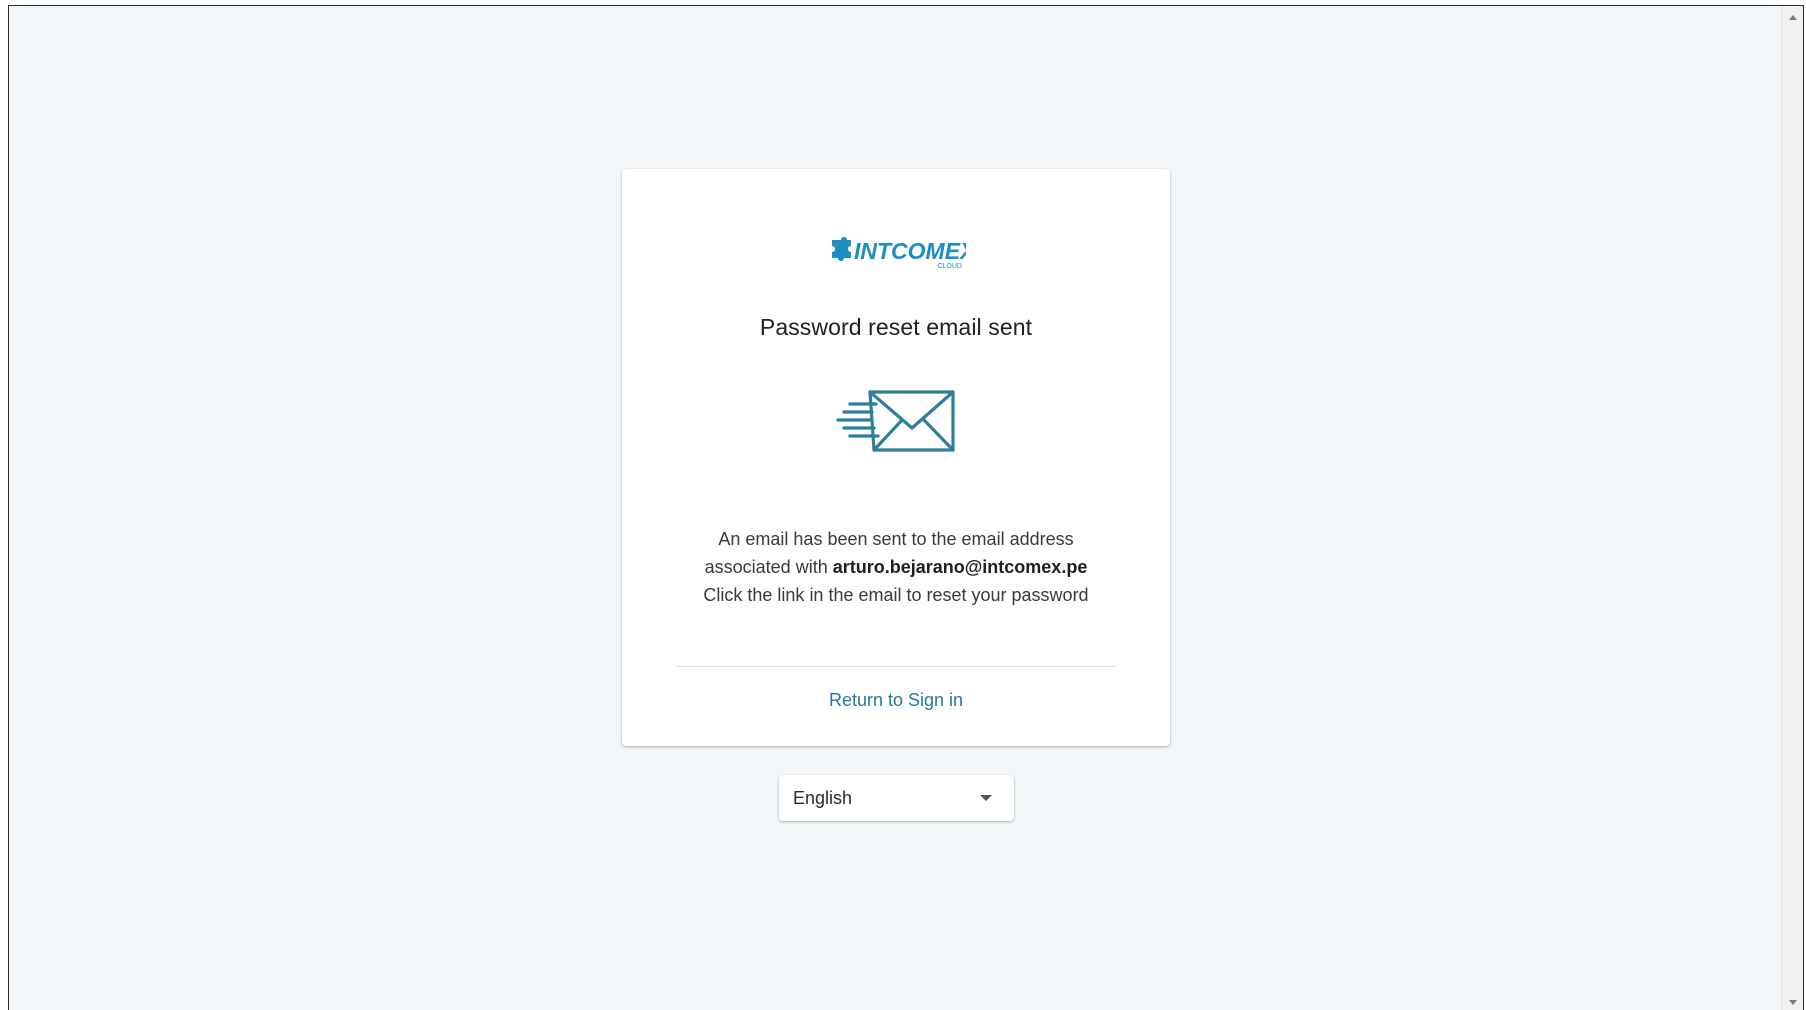 Image resolution: width=1806 pixels, height=1010 pixels. What do you see at coordinates (986, 798) in the screenshot?
I see `chevron-down-icon` at bounding box center [986, 798].